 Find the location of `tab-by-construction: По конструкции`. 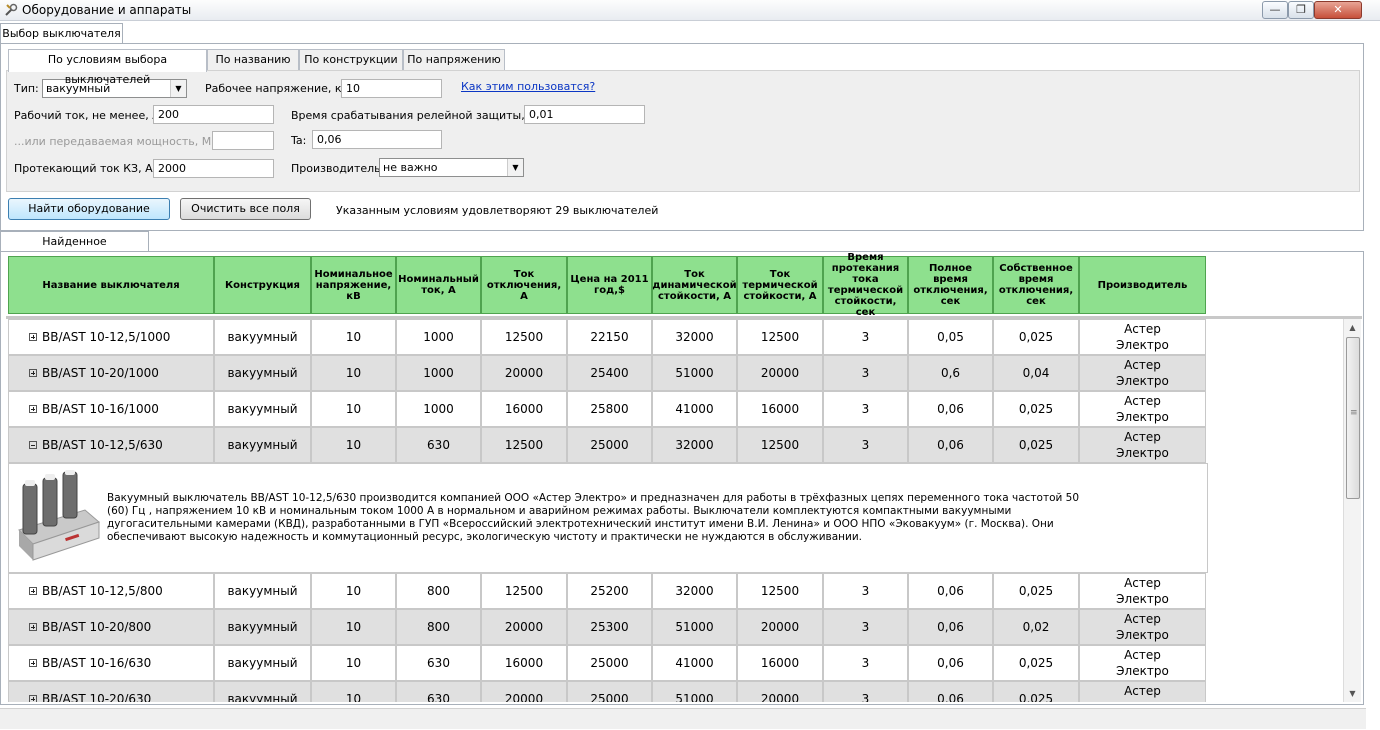

tab-by-construction: По конструкции is located at coordinates (351, 59).